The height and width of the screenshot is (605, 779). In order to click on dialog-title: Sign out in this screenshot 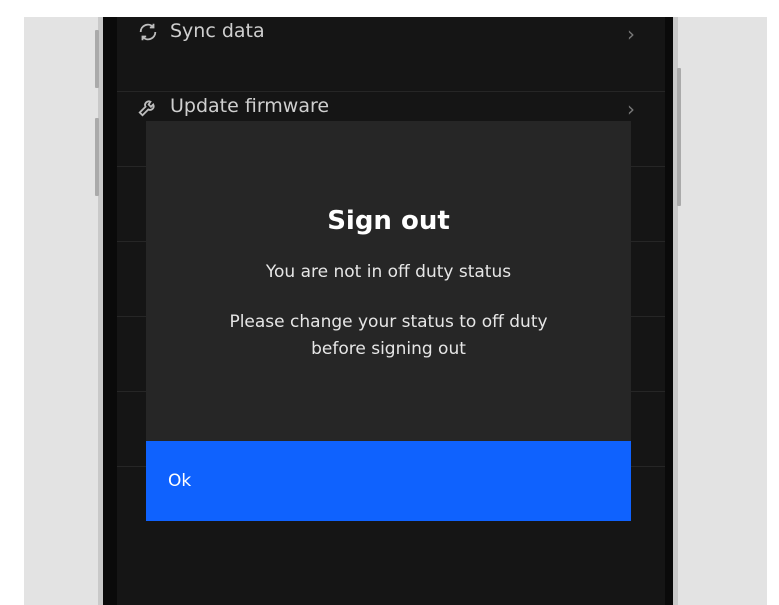, I will do `click(388, 221)`.